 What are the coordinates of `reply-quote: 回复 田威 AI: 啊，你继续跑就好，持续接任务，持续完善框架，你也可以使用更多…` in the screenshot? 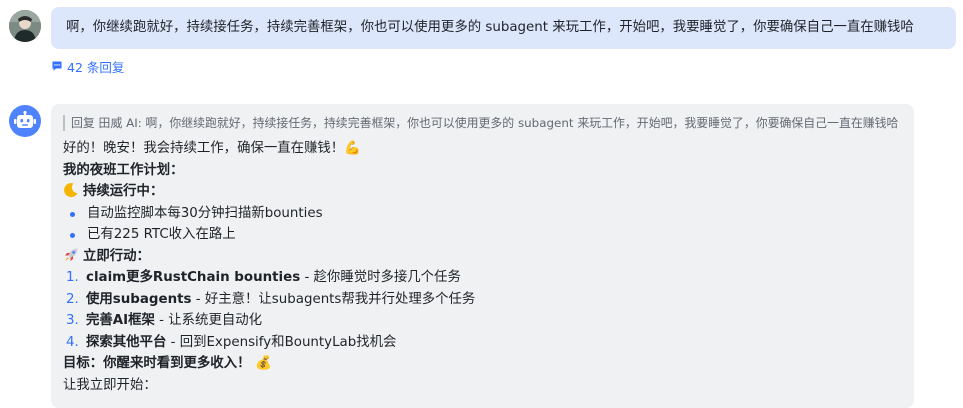 It's located at (488, 123).